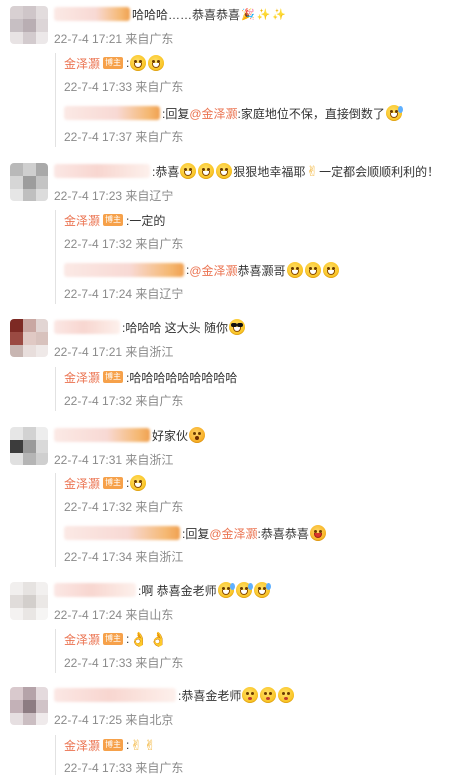  What do you see at coordinates (237, 327) in the screenshot?
I see `sunglasses-emoji-icon` at bounding box center [237, 327].